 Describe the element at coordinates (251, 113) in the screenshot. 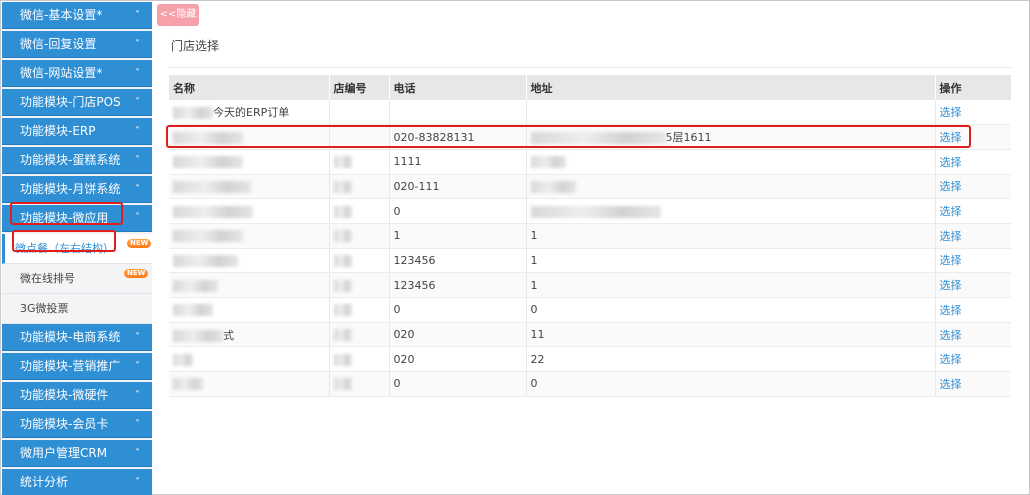

I see `cell-name-text: 今天的ERP订单` at that location.